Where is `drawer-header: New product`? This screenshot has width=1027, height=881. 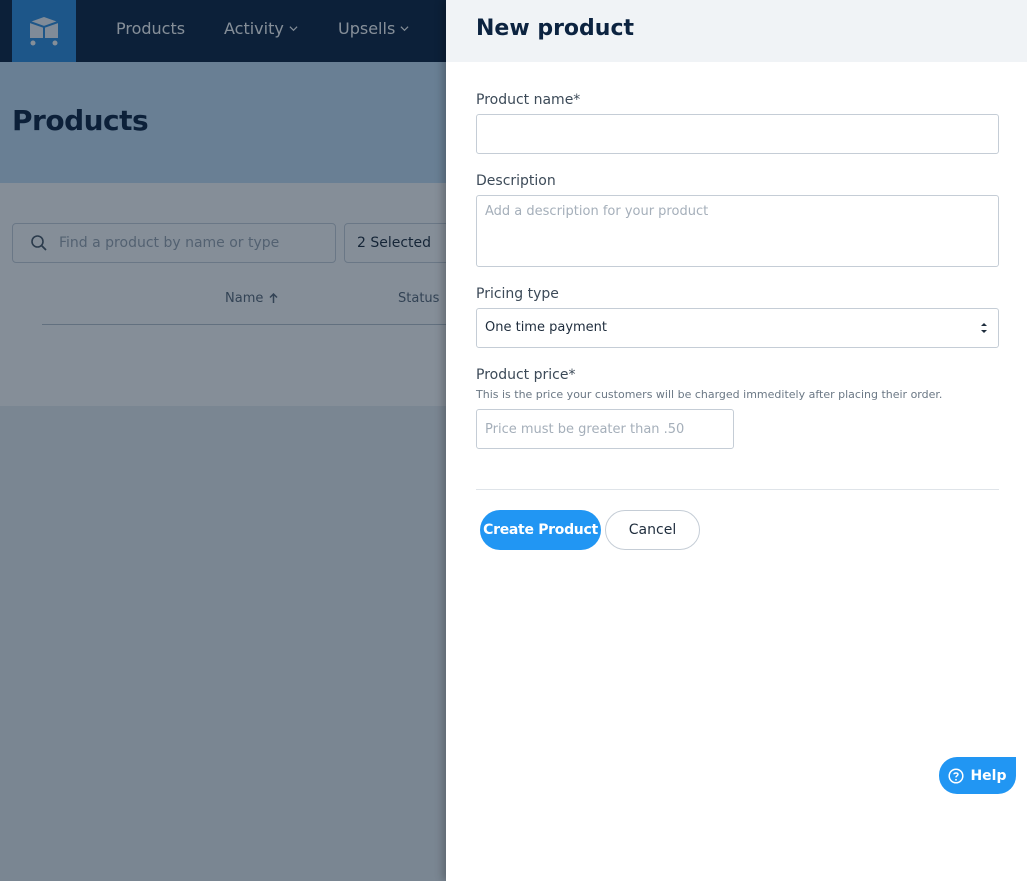
drawer-header: New product is located at coordinates (736, 31).